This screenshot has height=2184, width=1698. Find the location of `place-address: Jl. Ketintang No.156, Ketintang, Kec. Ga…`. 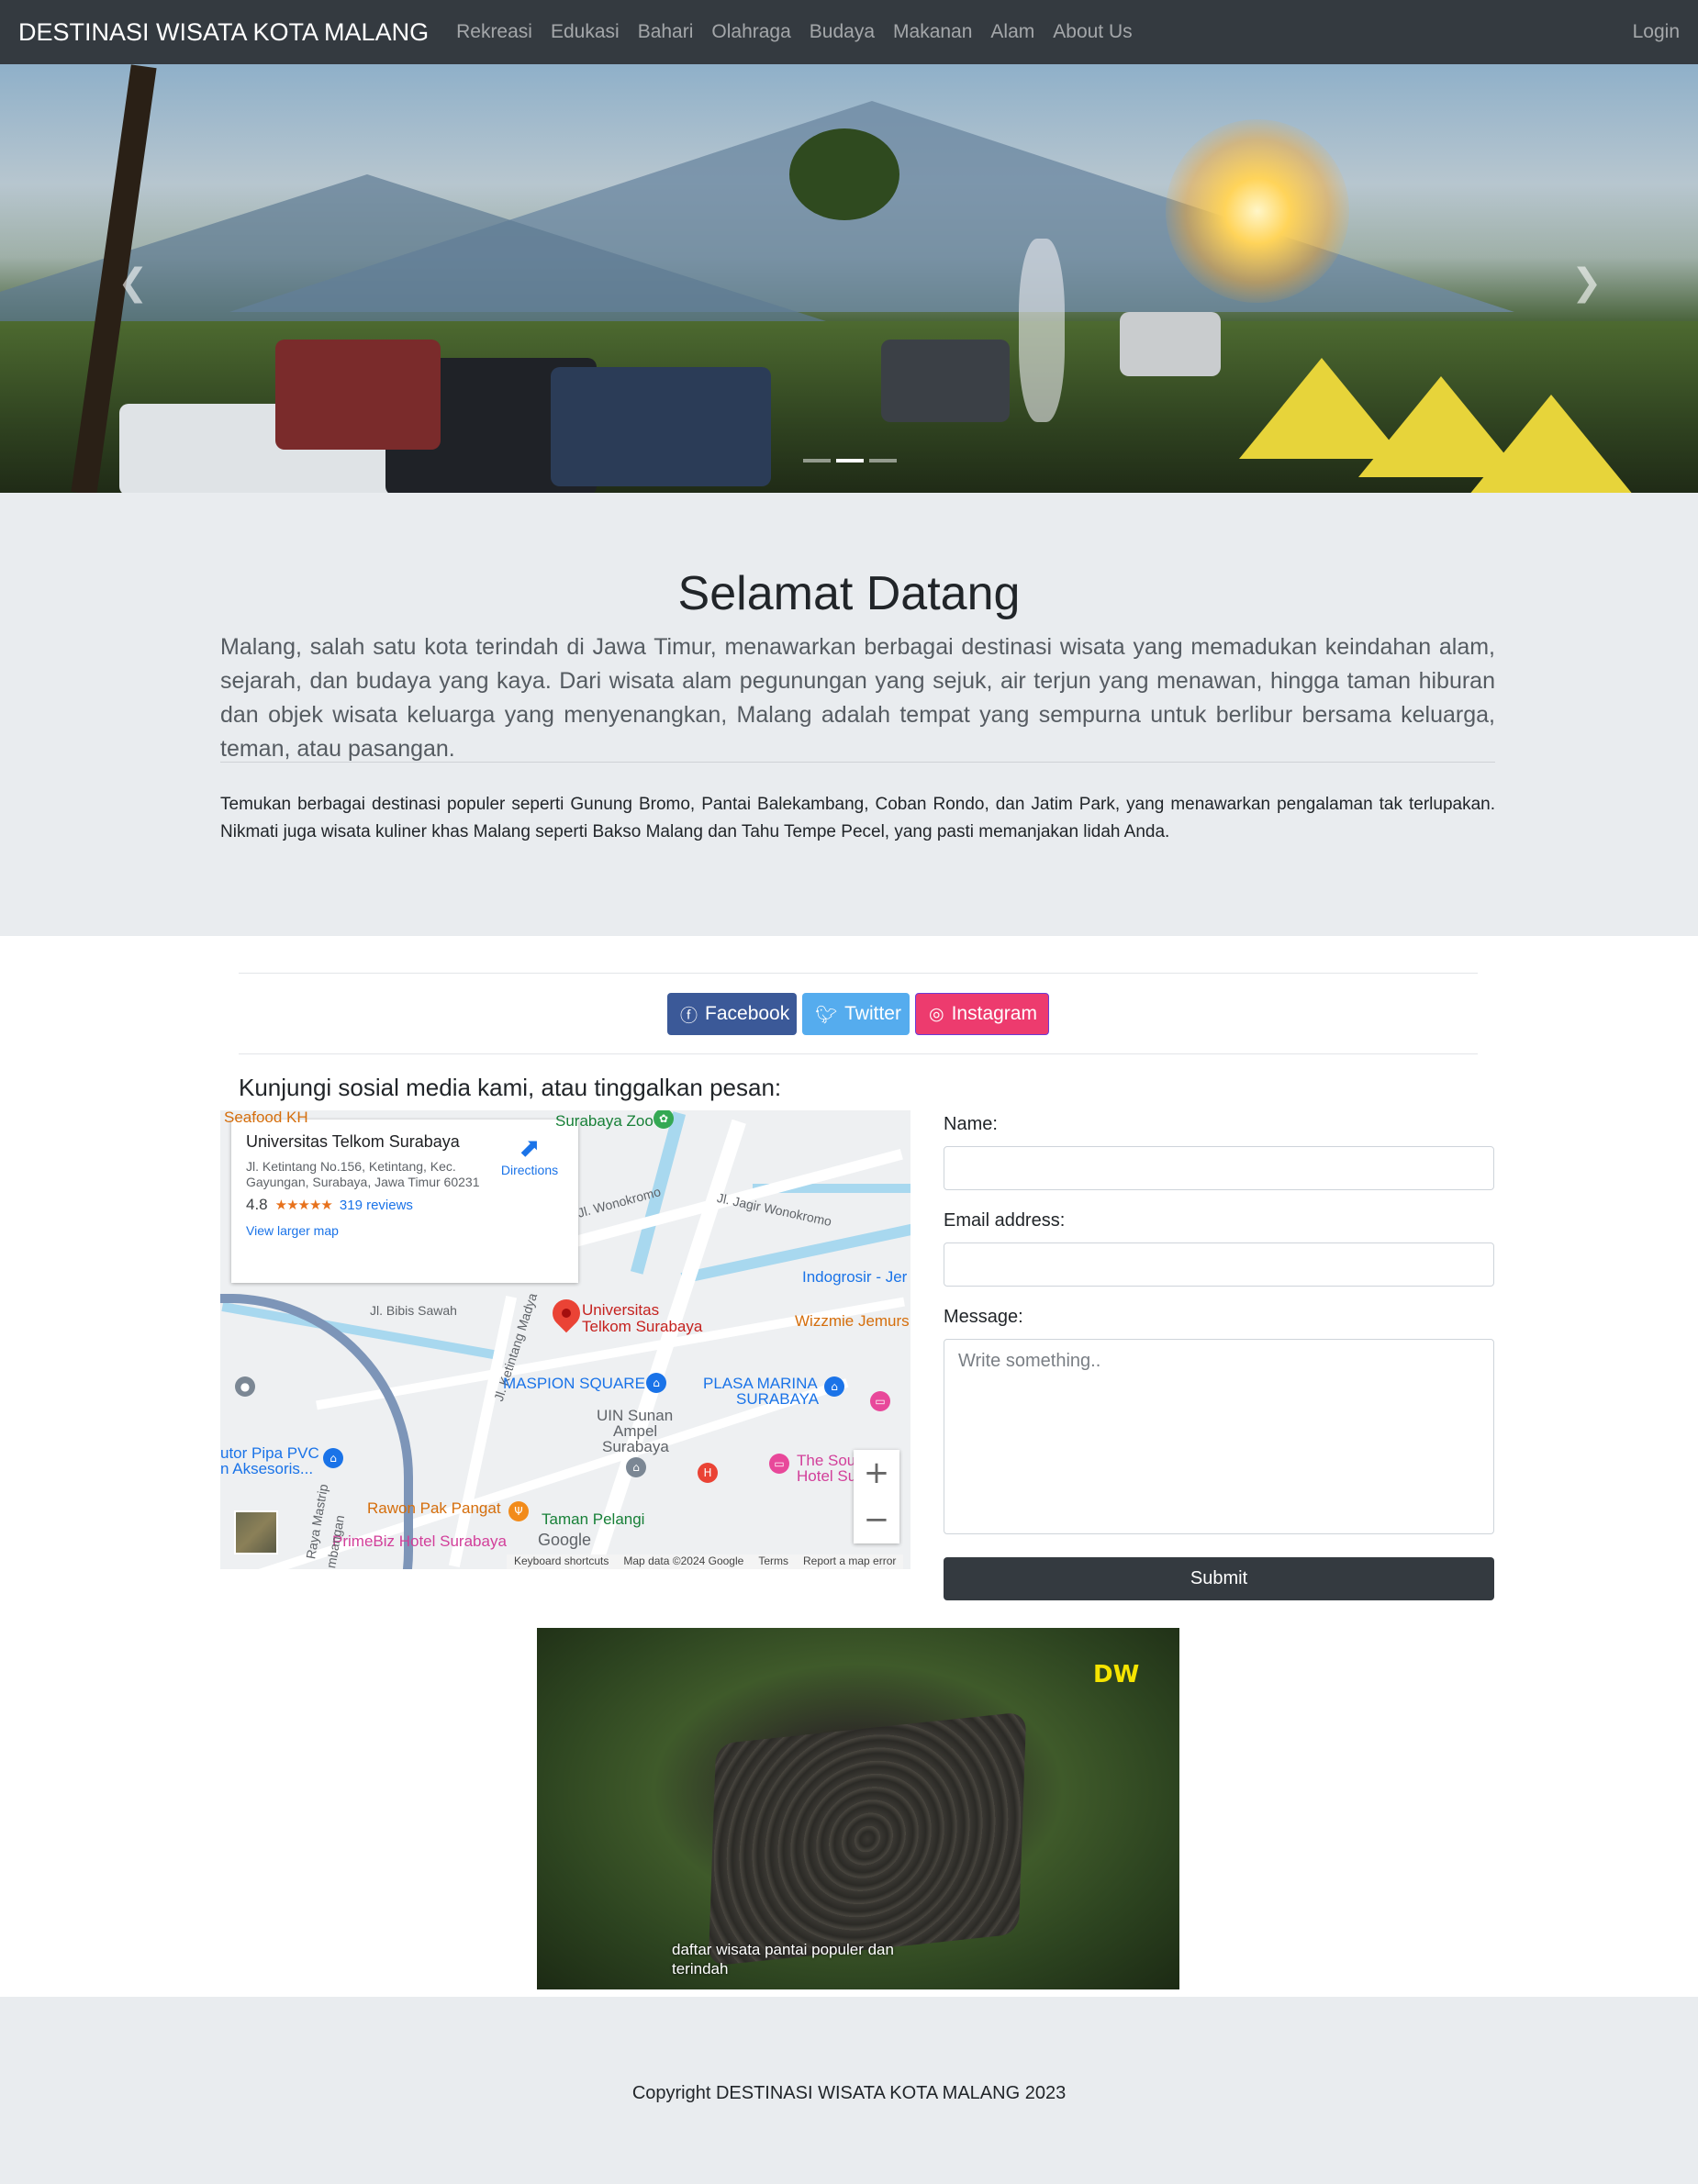

place-address: Jl. Ketintang No.156, Ketintang, Kec. Ga… is located at coordinates (363, 1174).